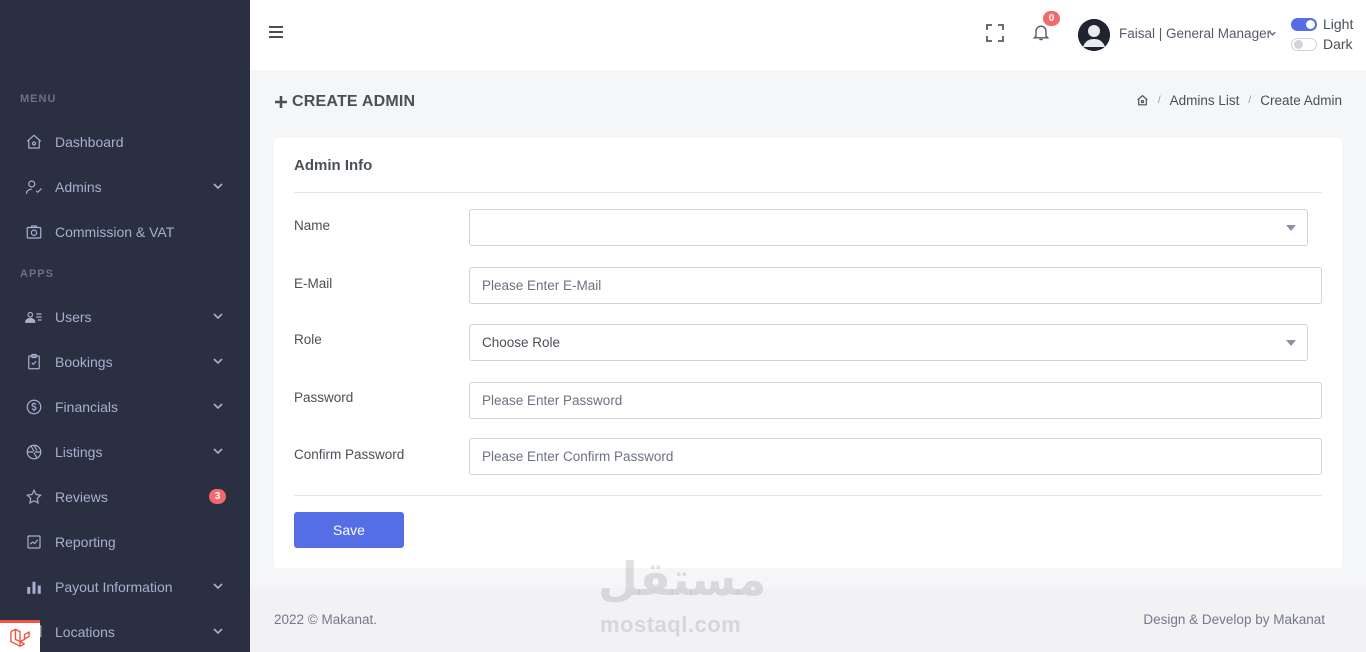 Image resolution: width=1366 pixels, height=652 pixels. Describe the element at coordinates (888, 227) in the screenshot. I see `name-select` at that location.